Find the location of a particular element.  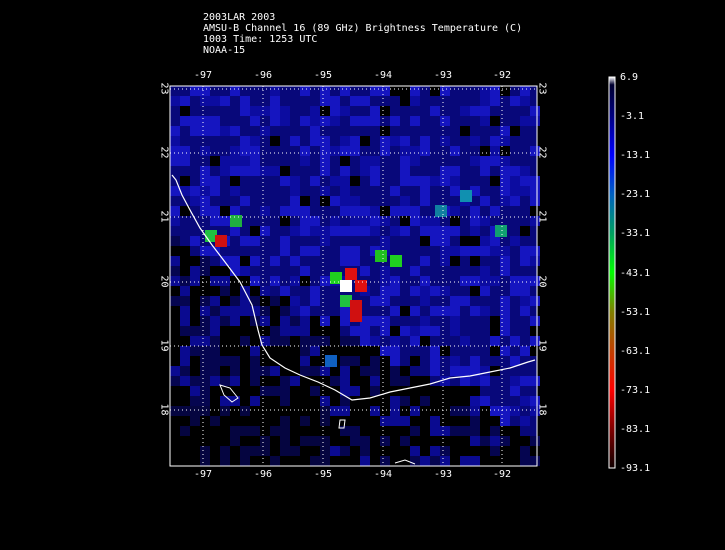

colorbar is located at coordinates (612, 272).